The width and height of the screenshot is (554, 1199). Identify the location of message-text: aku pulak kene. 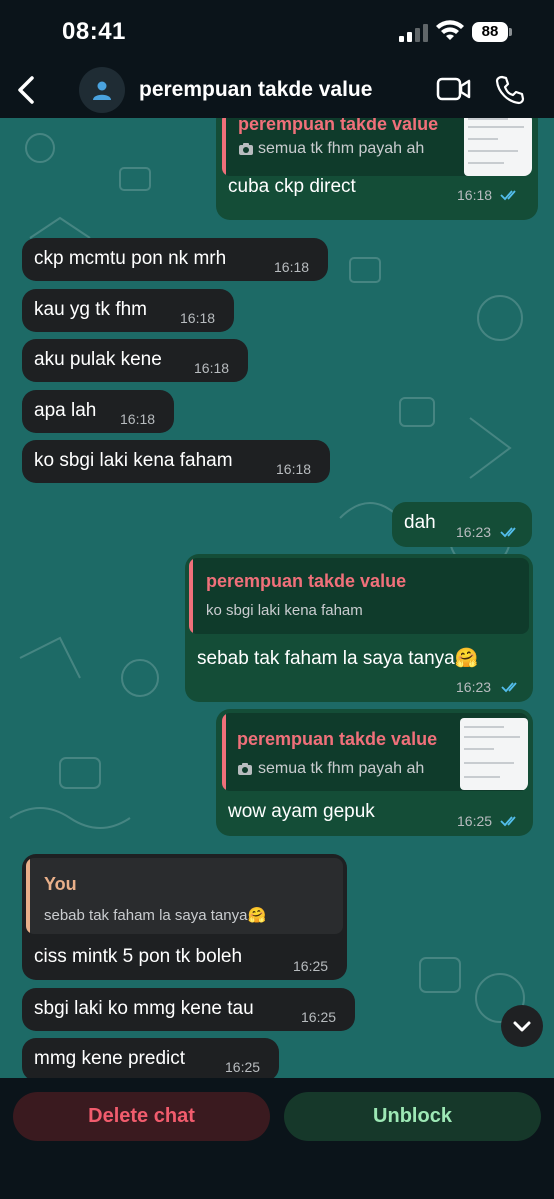
(98, 359).